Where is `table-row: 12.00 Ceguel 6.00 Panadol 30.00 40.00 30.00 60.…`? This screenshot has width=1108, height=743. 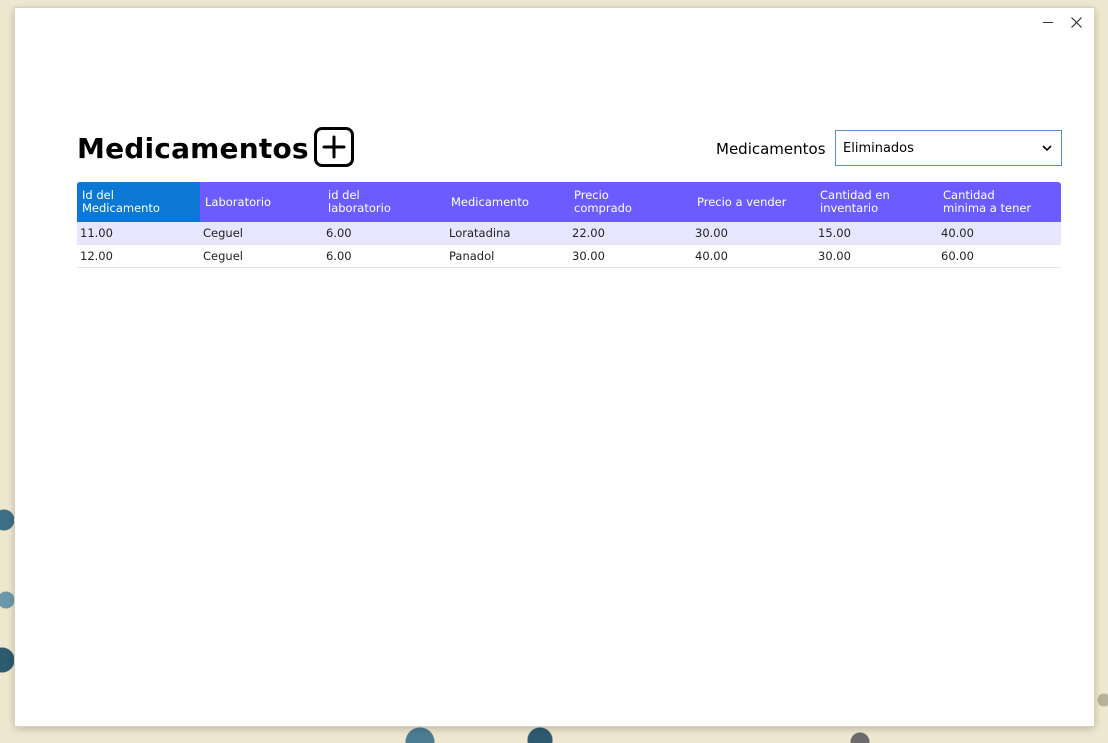 table-row: 12.00 Ceguel 6.00 Panadol 30.00 40.00 30.00 60.… is located at coordinates (569, 256).